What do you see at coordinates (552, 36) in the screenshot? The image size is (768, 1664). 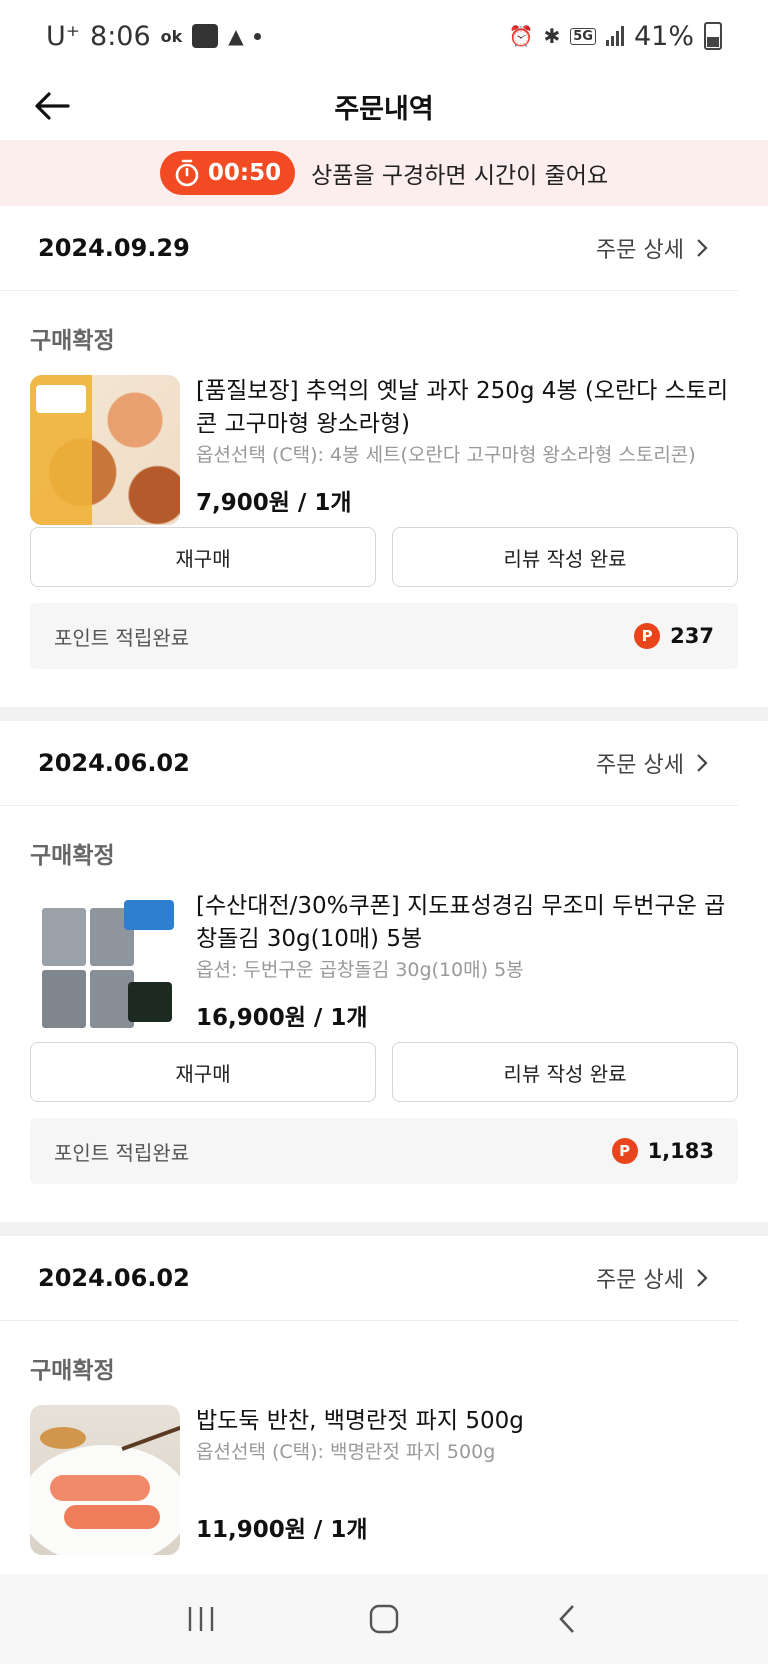 I see `bluetooth-icon: ✱` at bounding box center [552, 36].